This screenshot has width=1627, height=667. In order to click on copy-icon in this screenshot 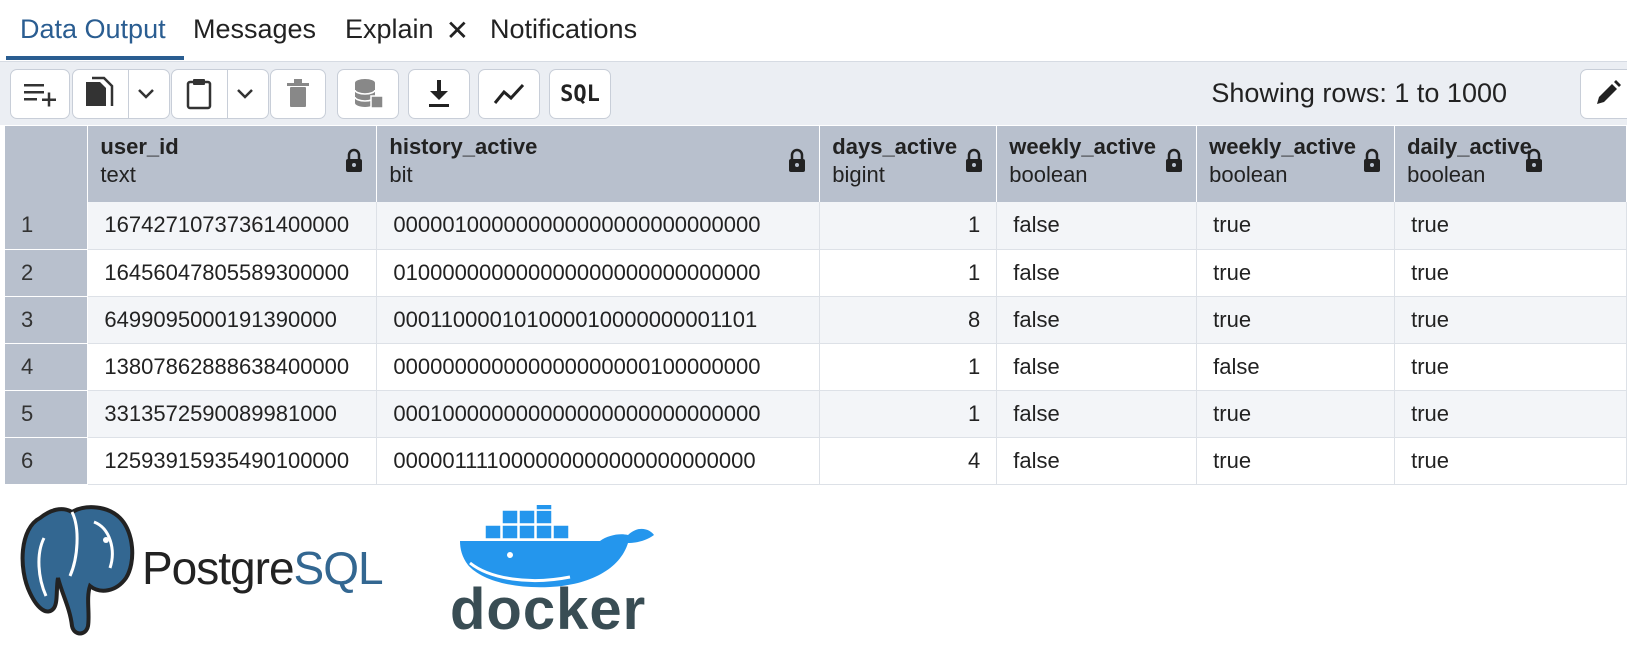, I will do `click(99, 91)`.